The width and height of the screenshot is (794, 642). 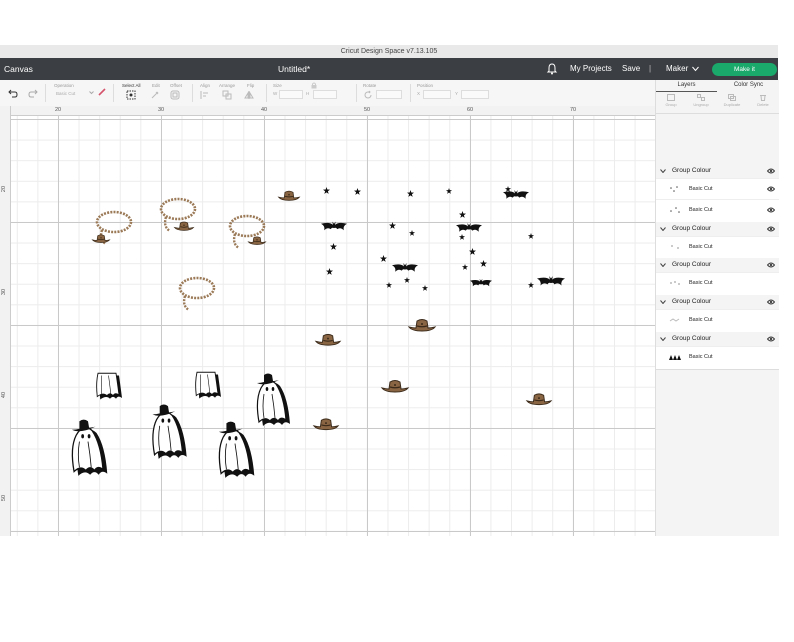 What do you see at coordinates (249, 95) in the screenshot?
I see `flip-icon` at bounding box center [249, 95].